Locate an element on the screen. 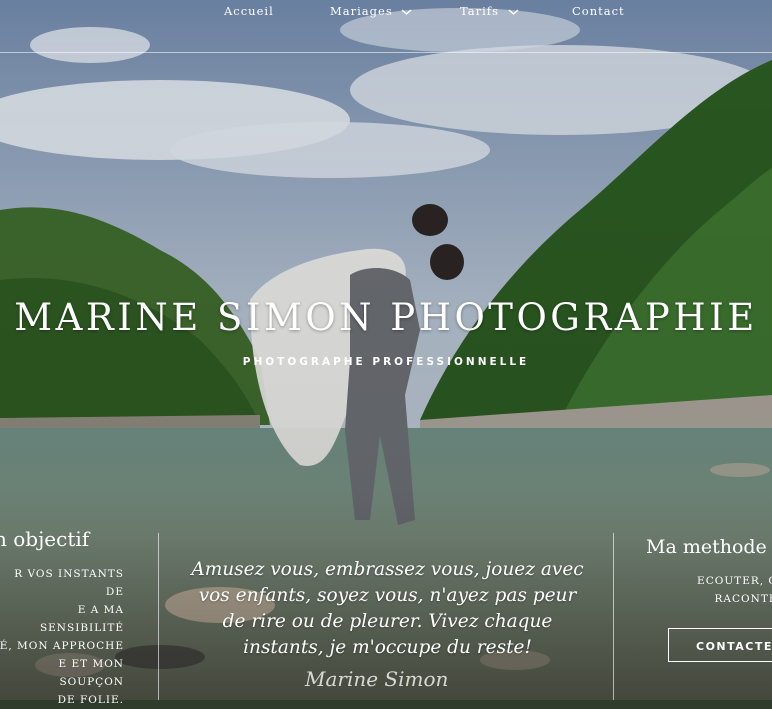  nav-mariages: Mariages is located at coordinates (371, 11).